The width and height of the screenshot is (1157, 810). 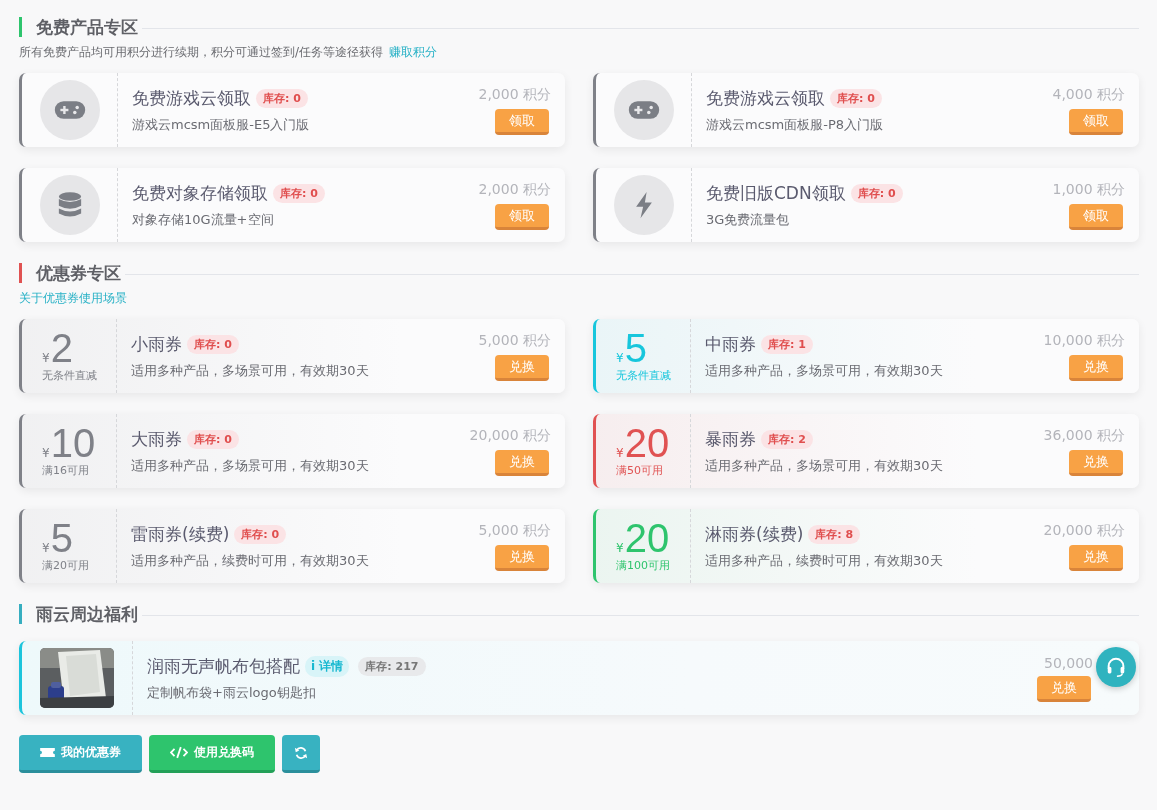 What do you see at coordinates (61, 347) in the screenshot?
I see `coupon-amount: 2` at bounding box center [61, 347].